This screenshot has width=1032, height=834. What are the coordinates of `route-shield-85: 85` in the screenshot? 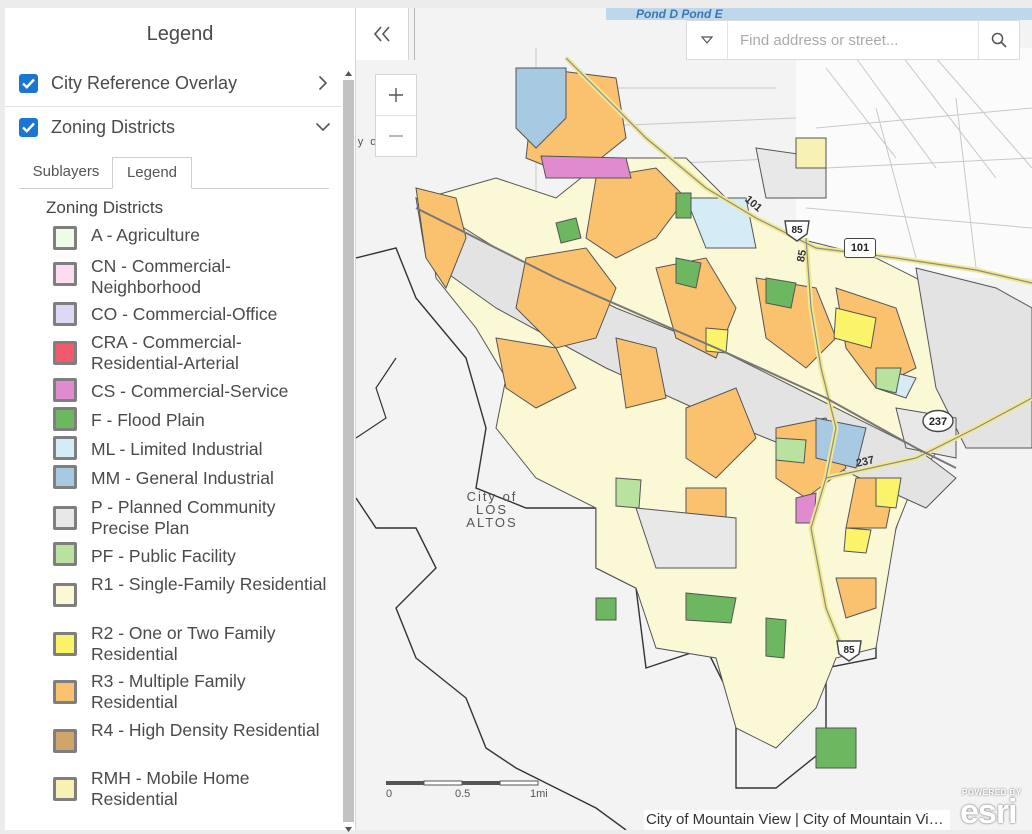 It's located at (797, 232).